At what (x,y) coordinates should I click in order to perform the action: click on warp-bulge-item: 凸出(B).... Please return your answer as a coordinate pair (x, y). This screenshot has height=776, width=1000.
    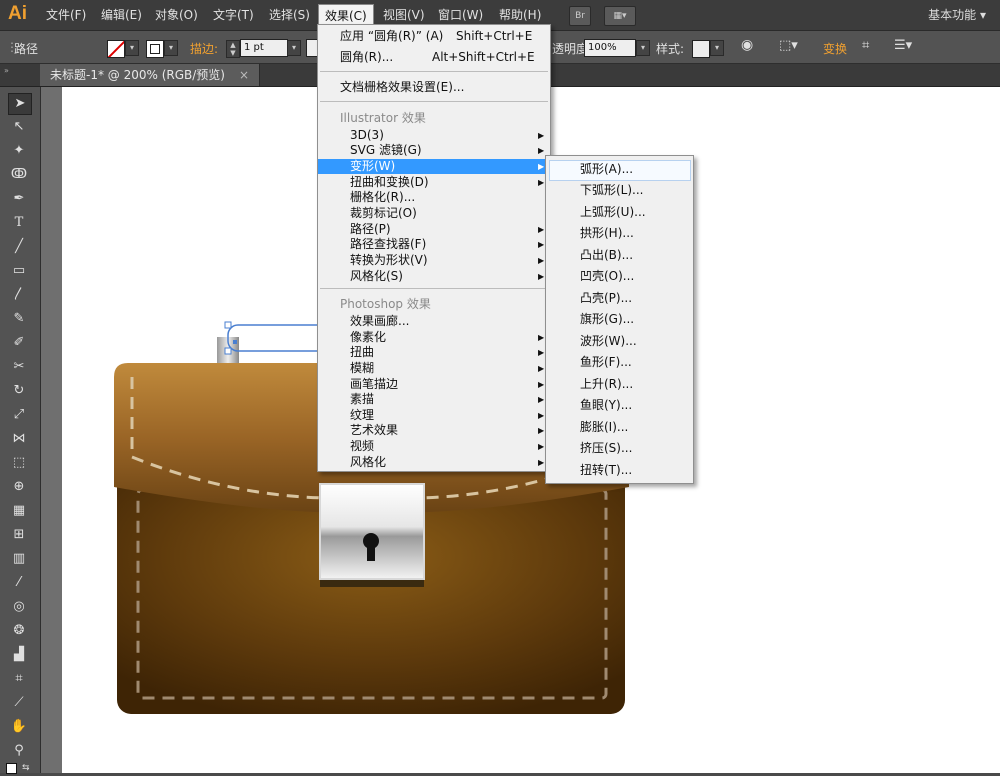
    Looking at the image, I should click on (606, 255).